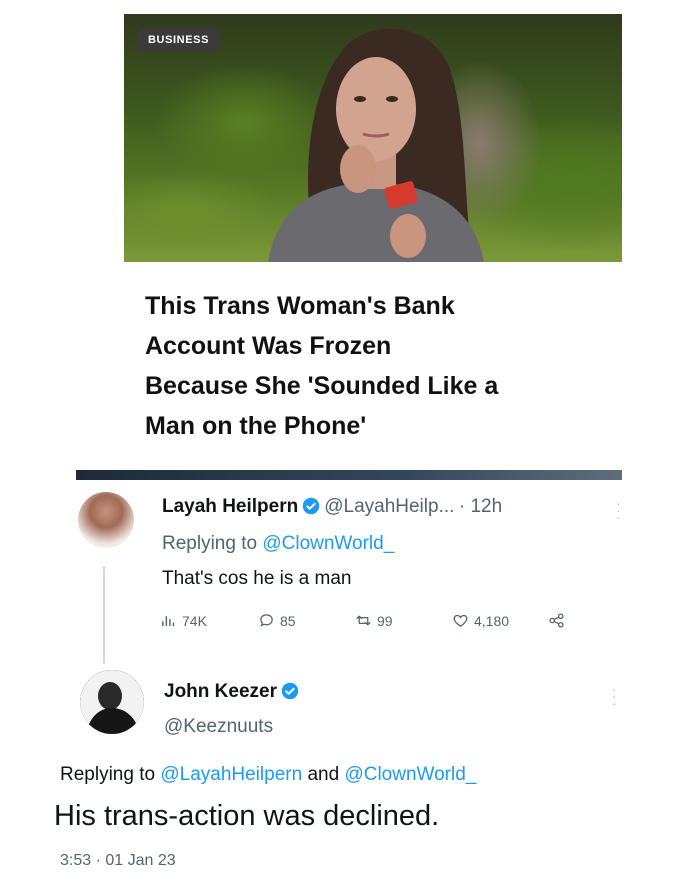 This screenshot has height=875, width=700. Describe the element at coordinates (118, 859) in the screenshot. I see `tweet-timestamp: 3:53 · 01 Jan 23` at that location.